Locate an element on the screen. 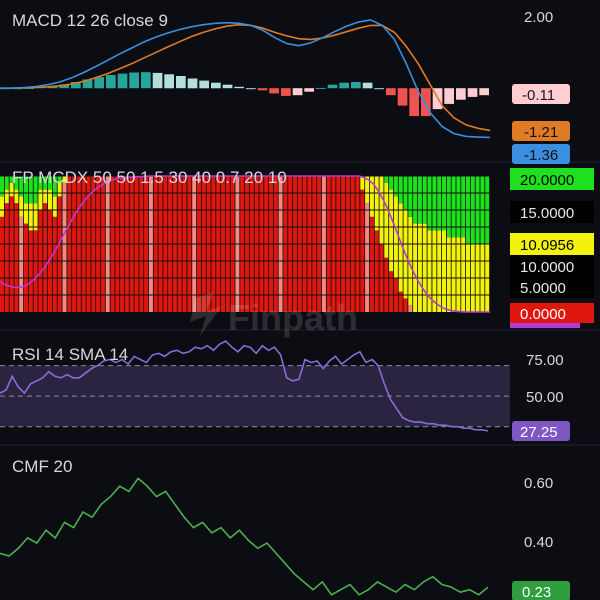 The width and height of the screenshot is (600, 600). macd-line-badge: -1.36 is located at coordinates (541, 154).